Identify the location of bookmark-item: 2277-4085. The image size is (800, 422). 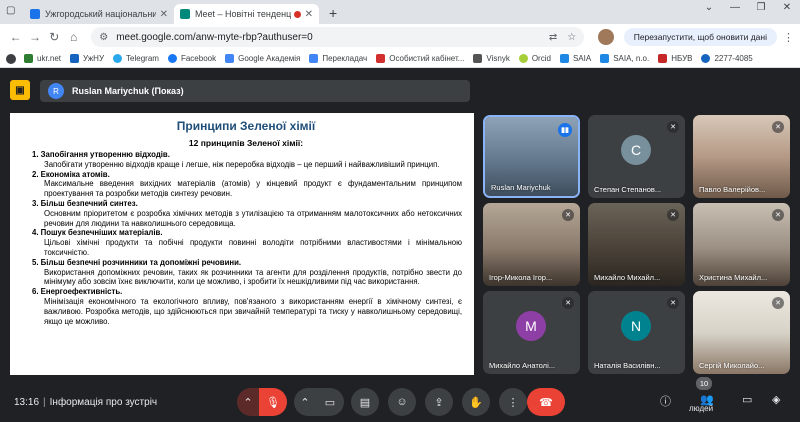
(727, 58).